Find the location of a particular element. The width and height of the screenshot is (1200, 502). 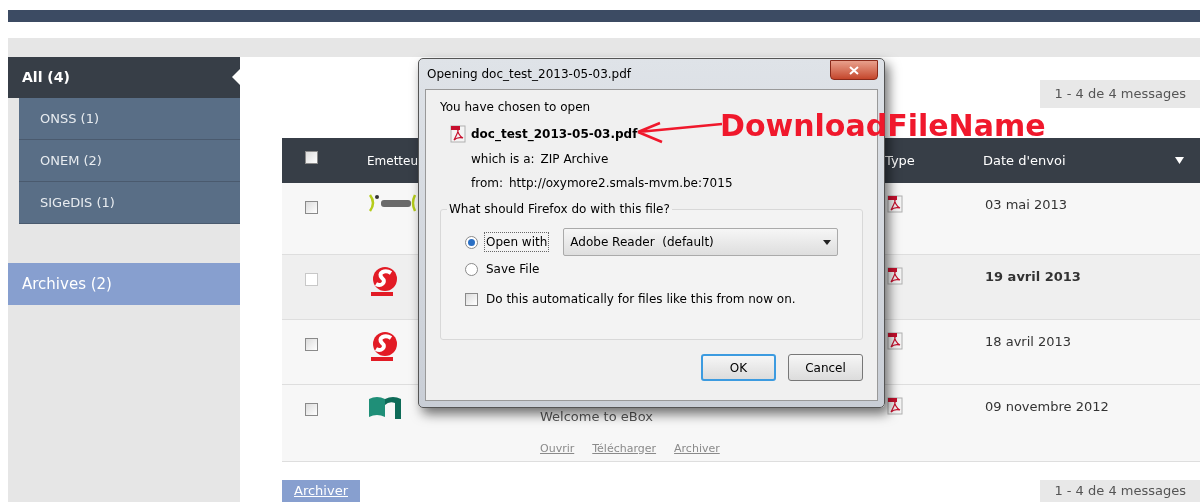

app-select: Adobe Reader (default) is located at coordinates (700, 242).